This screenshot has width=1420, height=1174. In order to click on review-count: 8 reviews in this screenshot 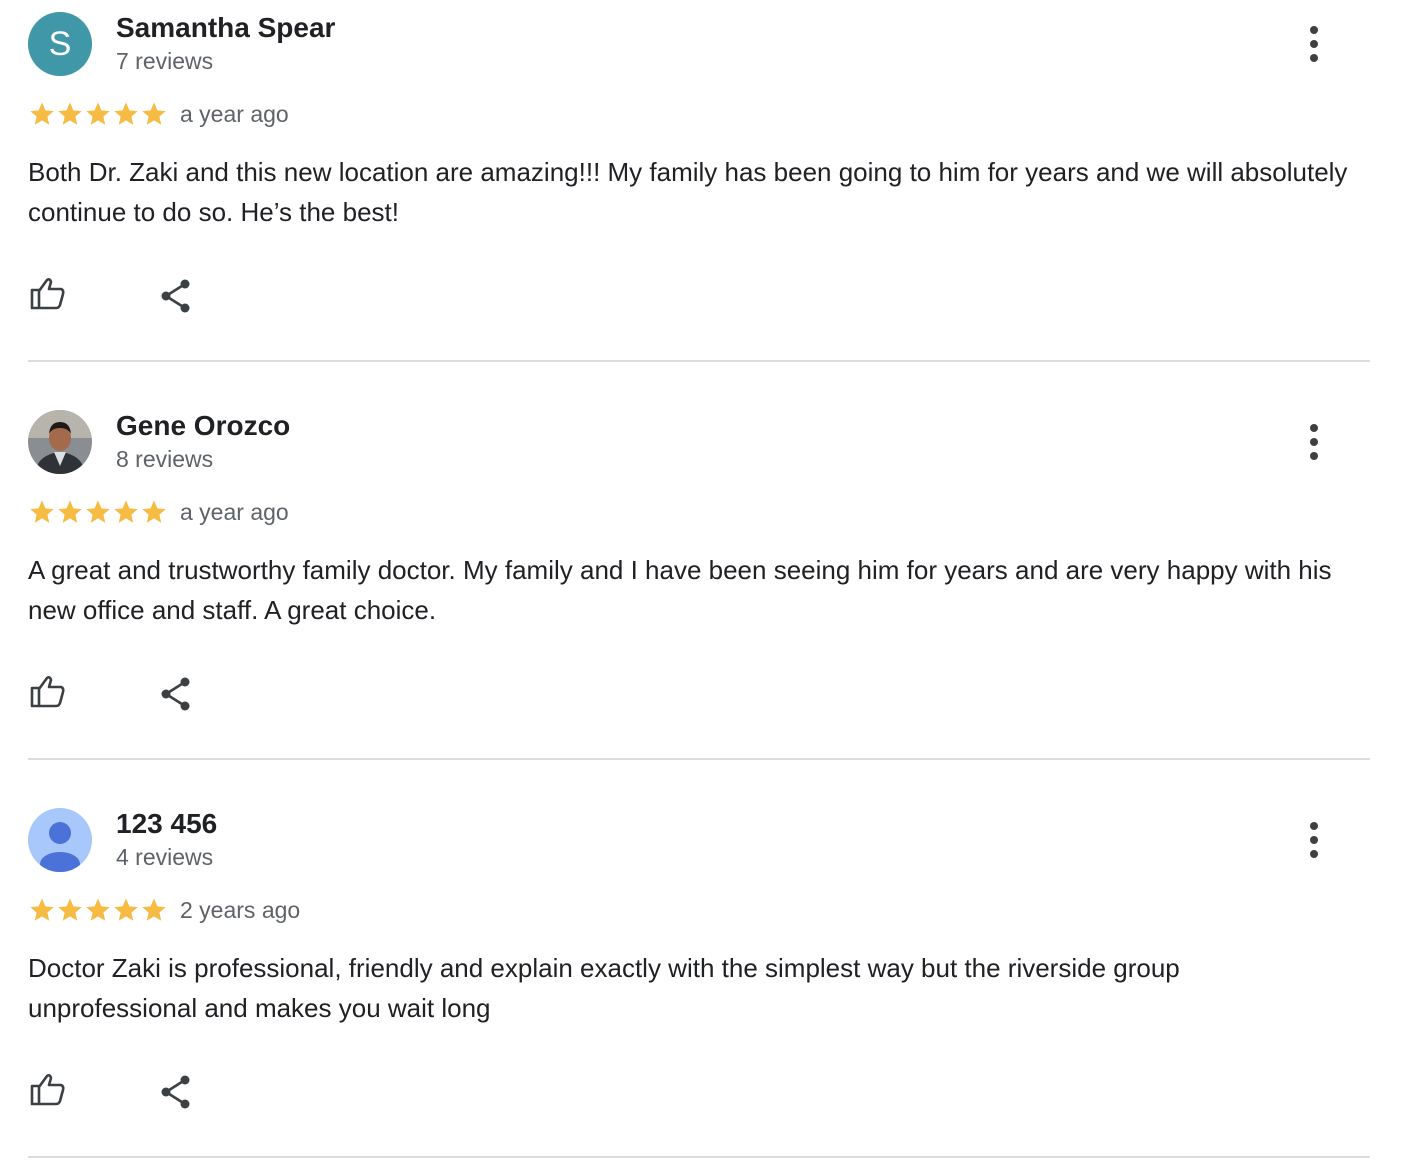, I will do `click(164, 459)`.